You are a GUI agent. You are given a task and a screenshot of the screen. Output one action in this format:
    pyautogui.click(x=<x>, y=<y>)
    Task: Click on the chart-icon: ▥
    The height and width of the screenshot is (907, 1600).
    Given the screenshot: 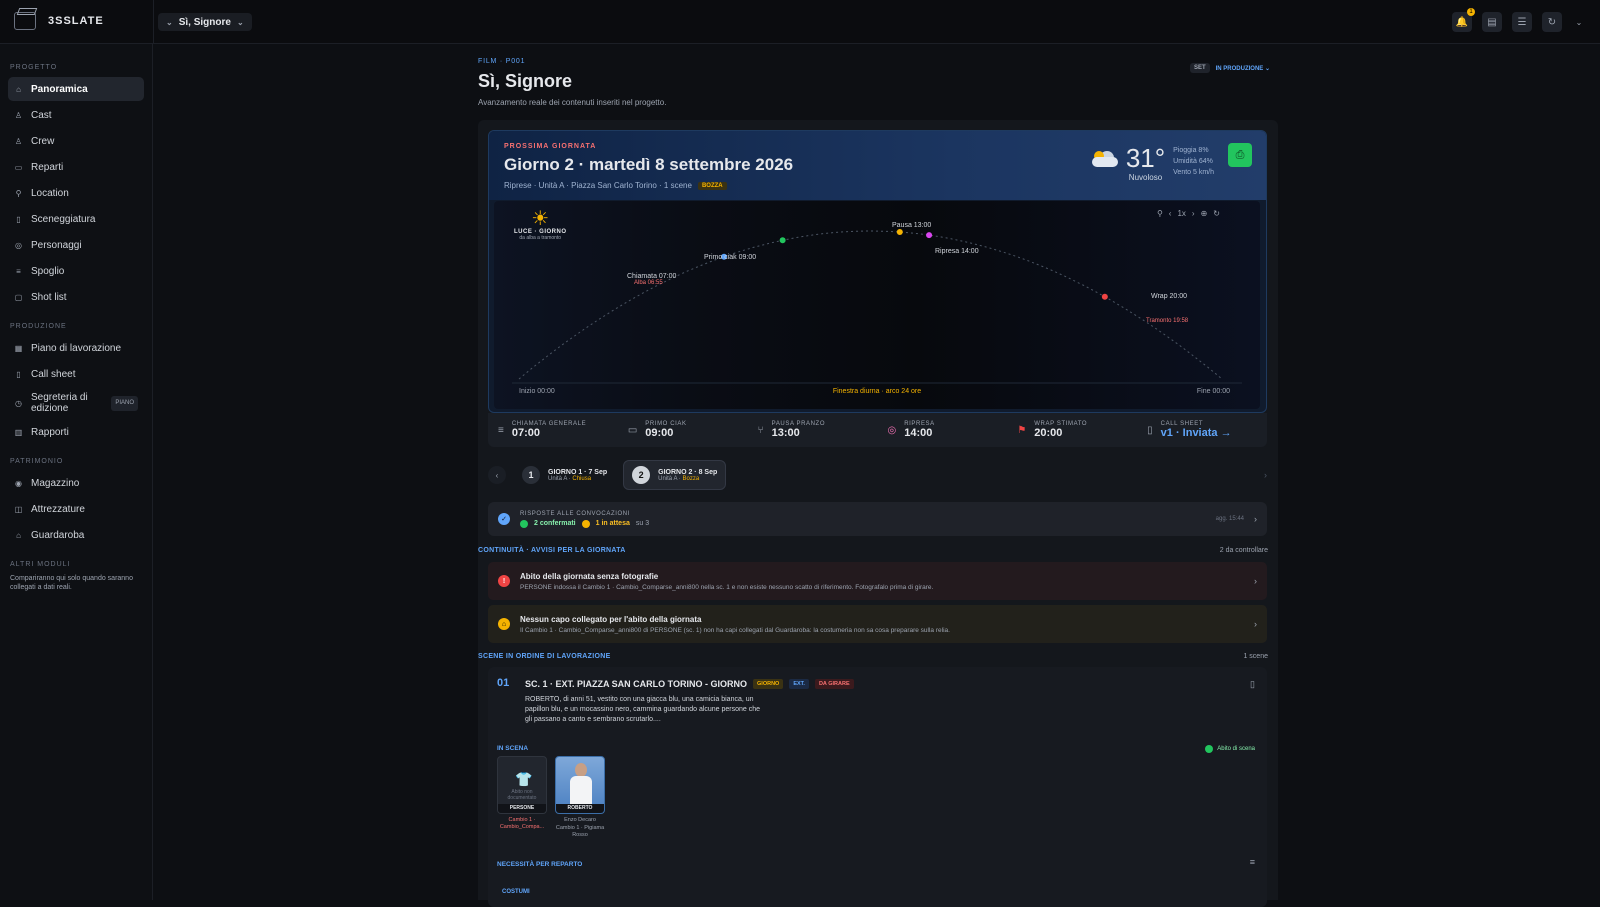 What is the action you would take?
    pyautogui.click(x=18, y=432)
    